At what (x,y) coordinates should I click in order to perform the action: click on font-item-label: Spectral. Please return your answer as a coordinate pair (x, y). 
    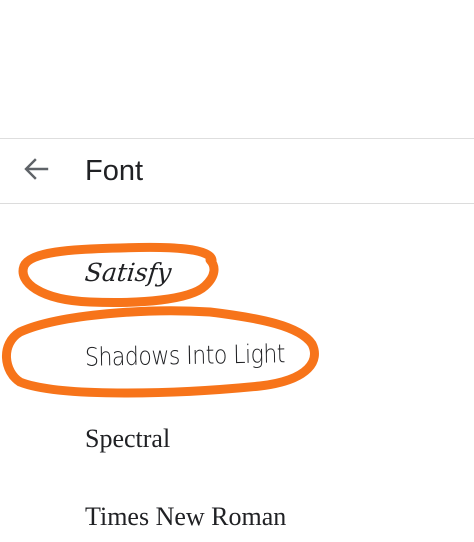
    Looking at the image, I should click on (128, 438).